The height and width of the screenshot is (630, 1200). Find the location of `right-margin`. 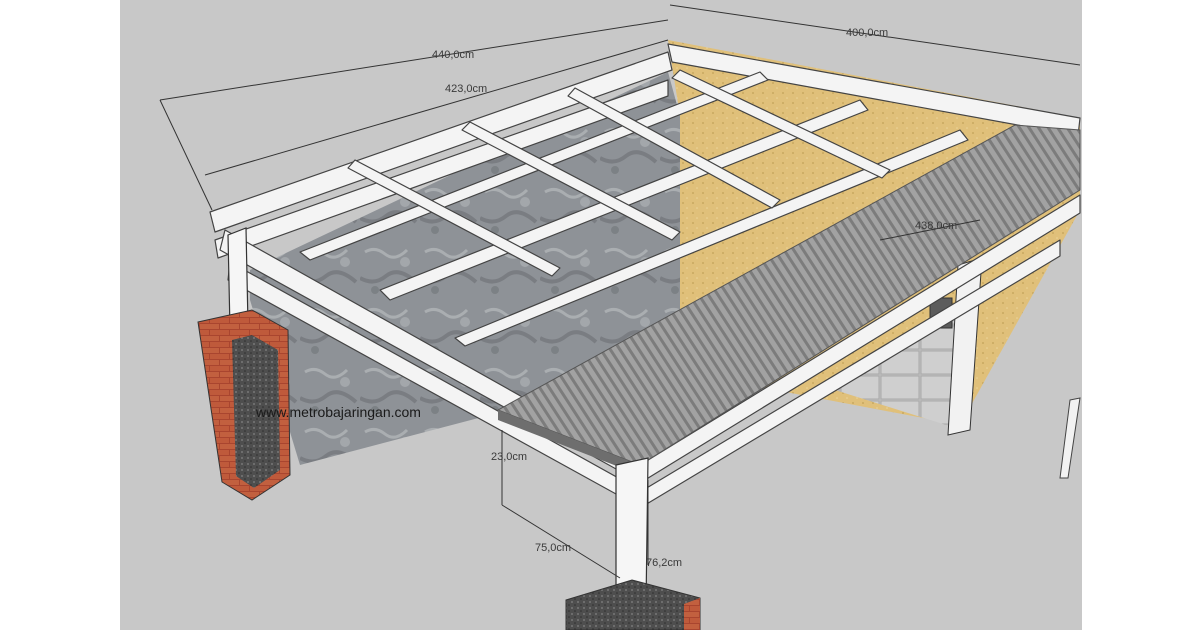

right-margin is located at coordinates (1141, 315).